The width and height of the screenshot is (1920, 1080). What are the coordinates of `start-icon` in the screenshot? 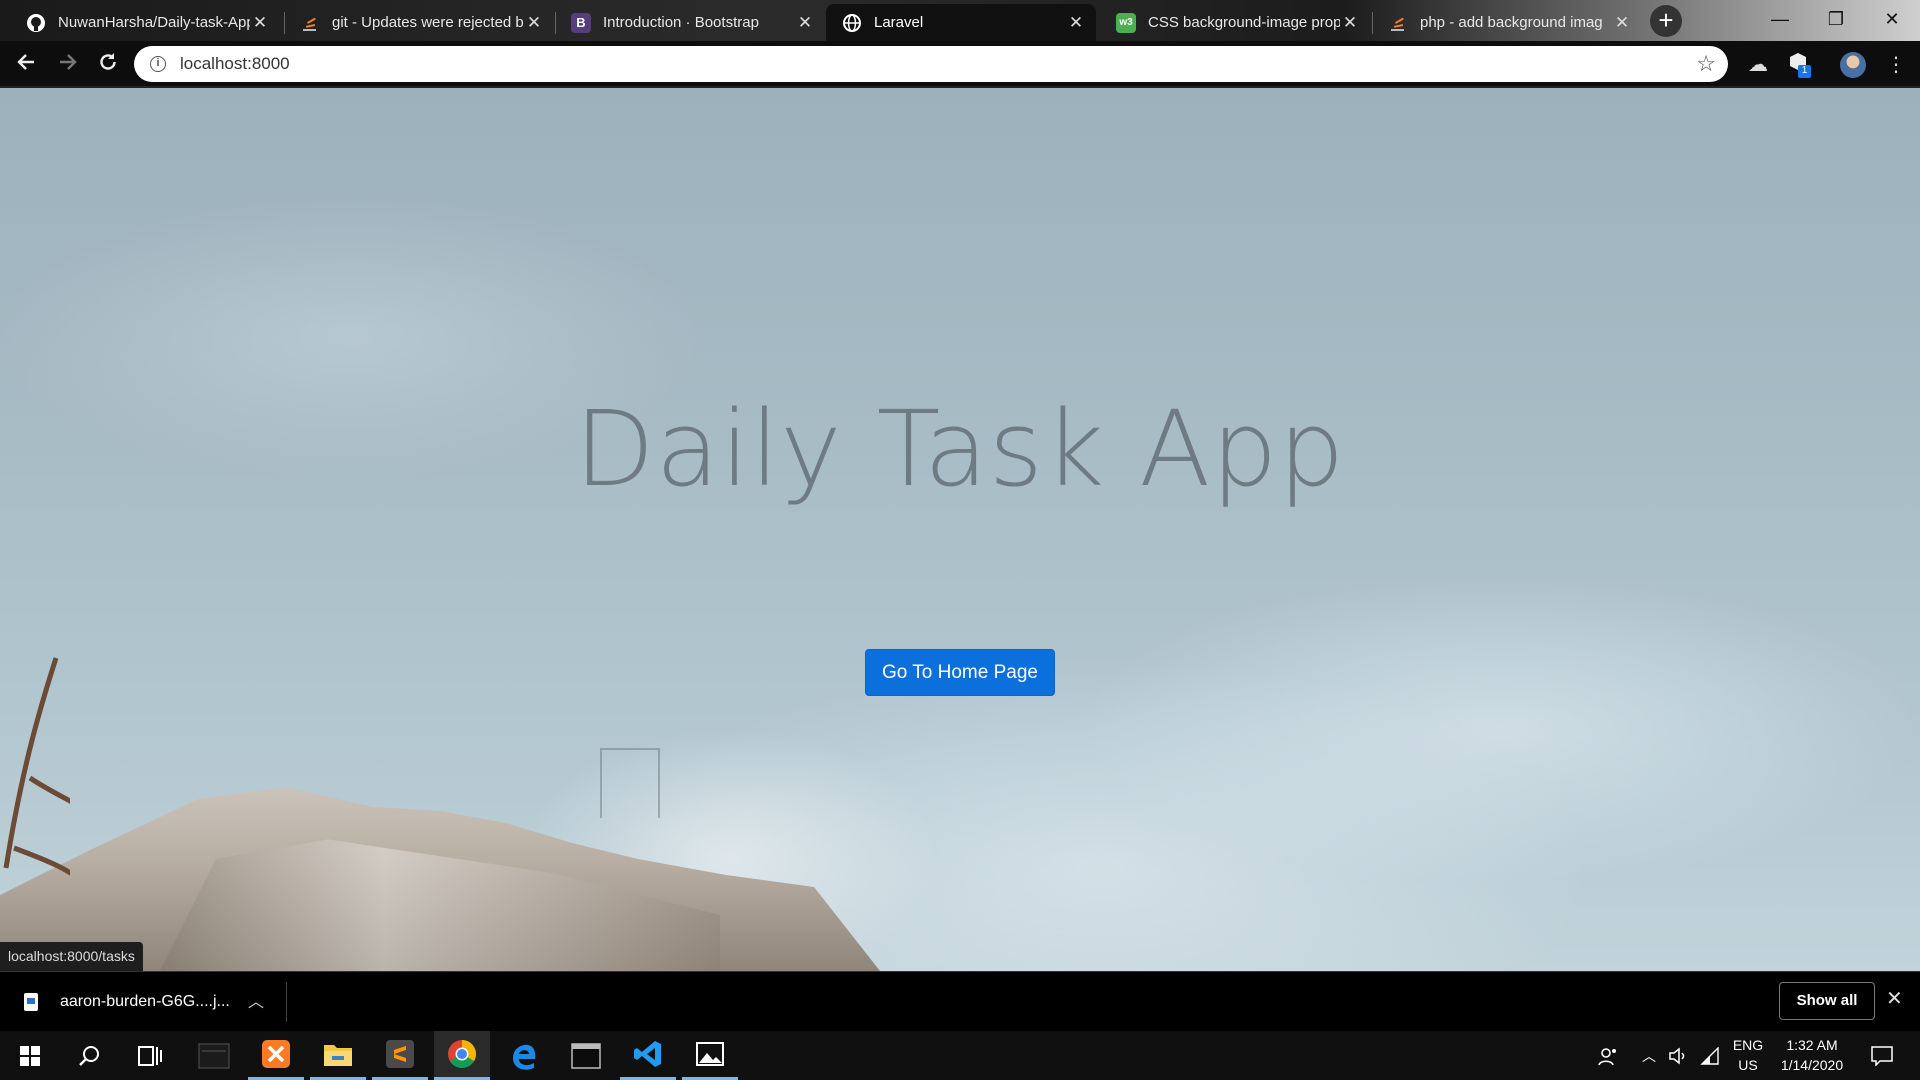 It's located at (30, 1055).